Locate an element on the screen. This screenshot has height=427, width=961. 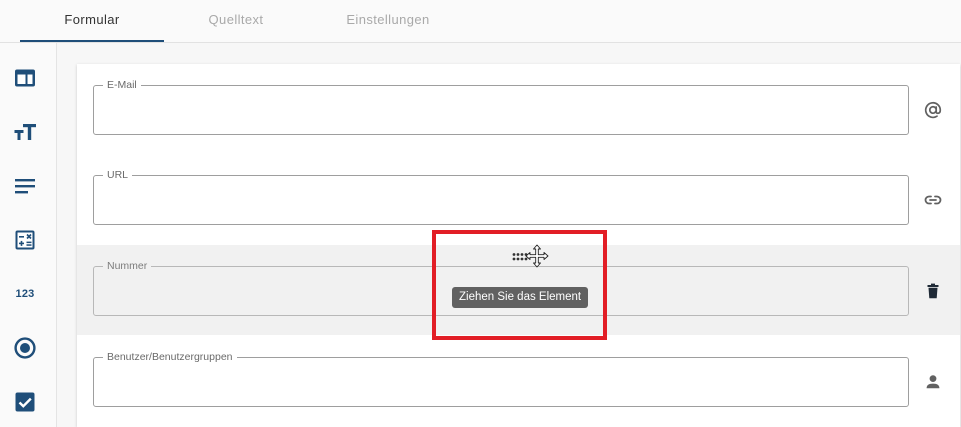
url-type-icon is located at coordinates (933, 200).